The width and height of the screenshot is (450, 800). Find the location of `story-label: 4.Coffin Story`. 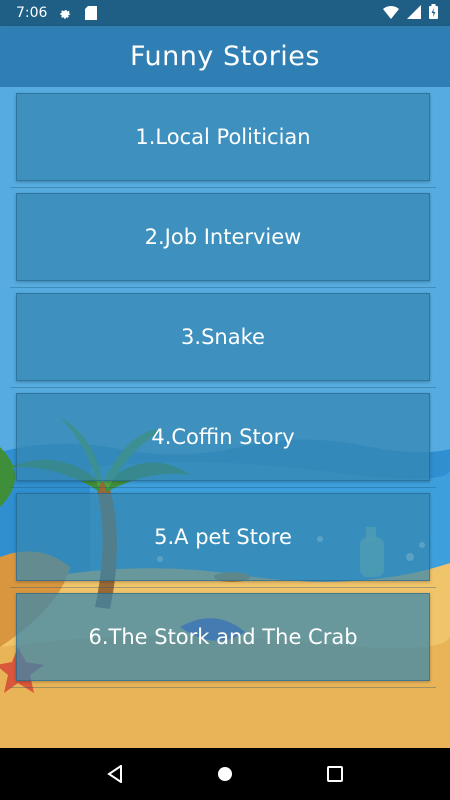

story-label: 4.Coffin Story is located at coordinates (223, 437).